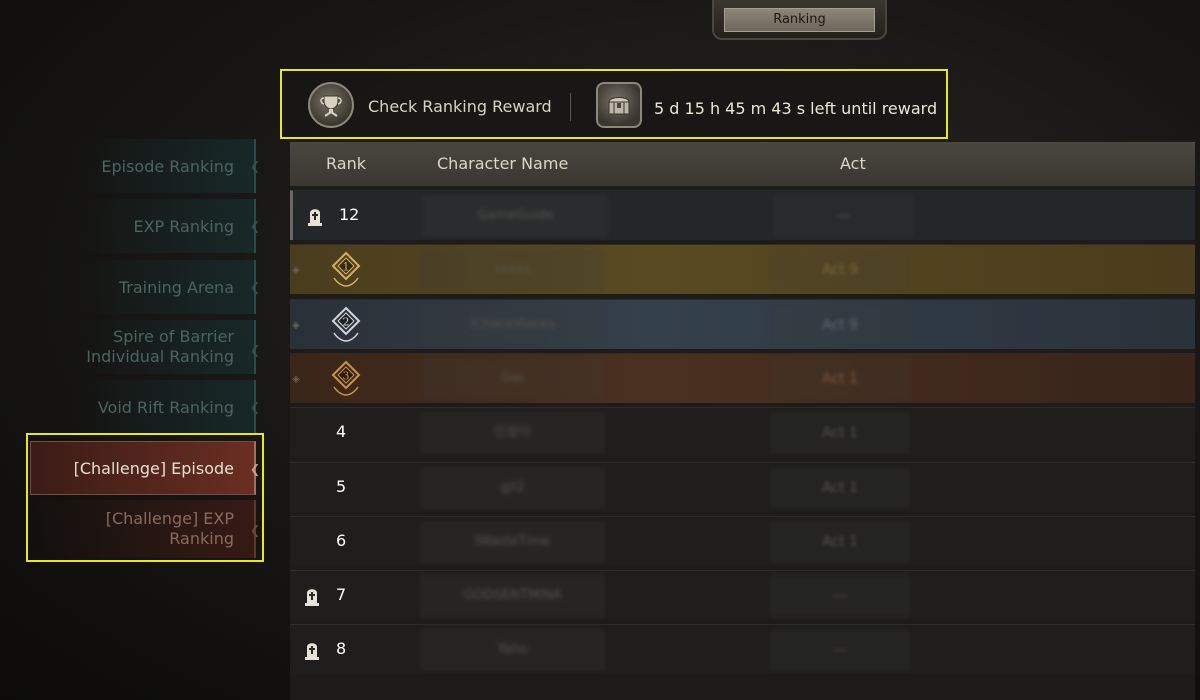  I want to click on bronze-medal-icon: 3, so click(346, 378).